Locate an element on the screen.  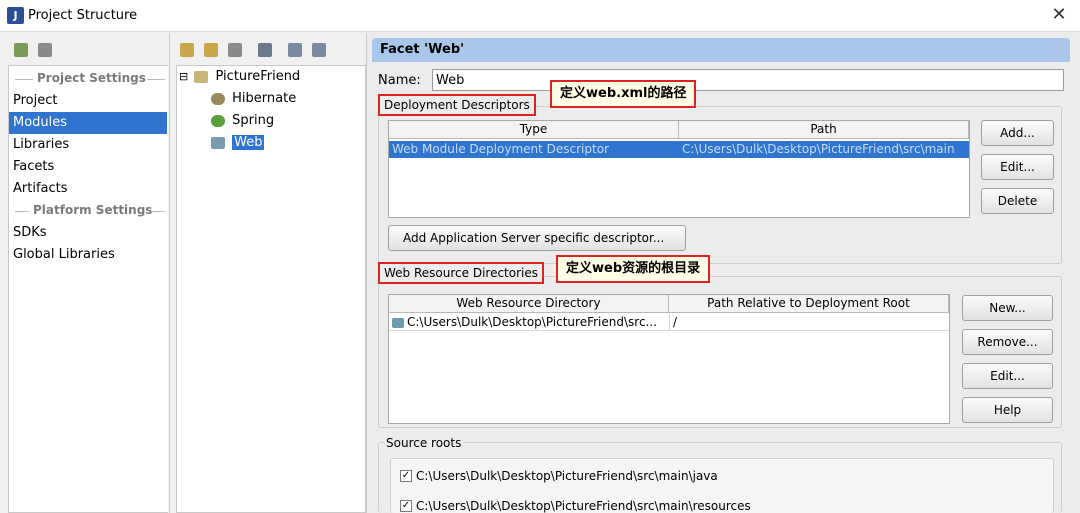
tree-node-picturefriend: ⊟ PictureFriend is located at coordinates (239, 77).